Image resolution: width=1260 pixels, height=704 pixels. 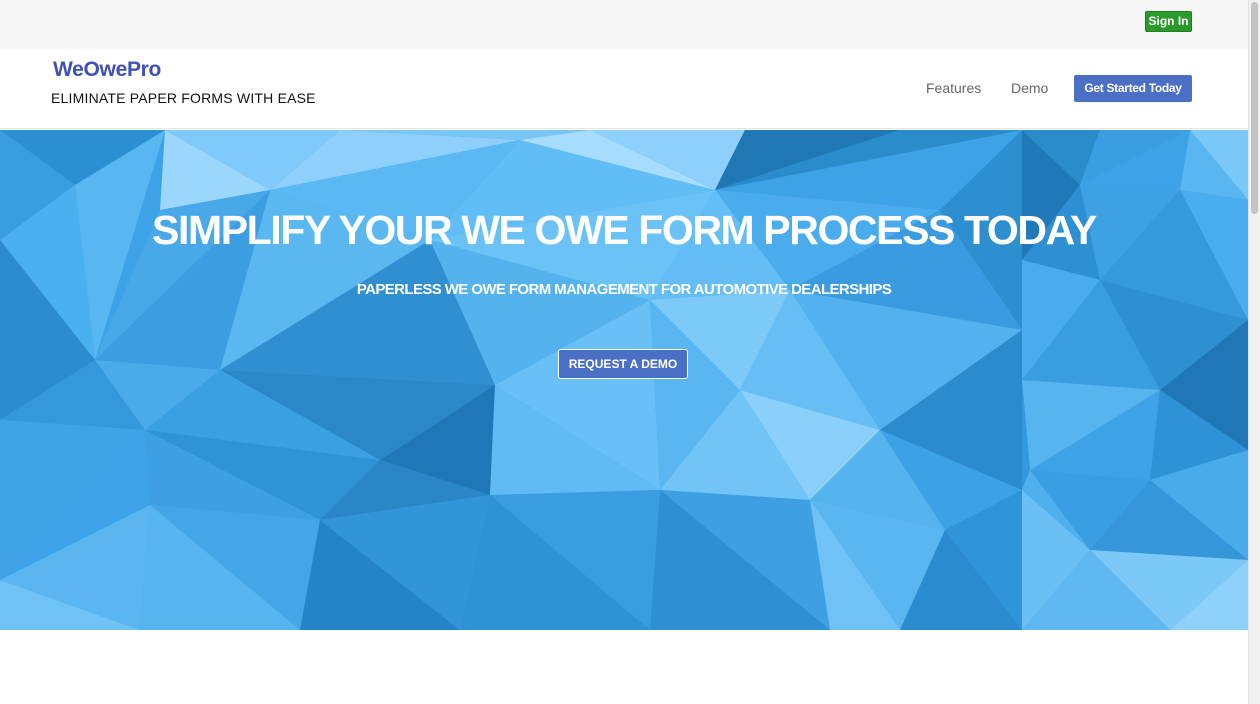 I want to click on top-bar, so click(x=624, y=24).